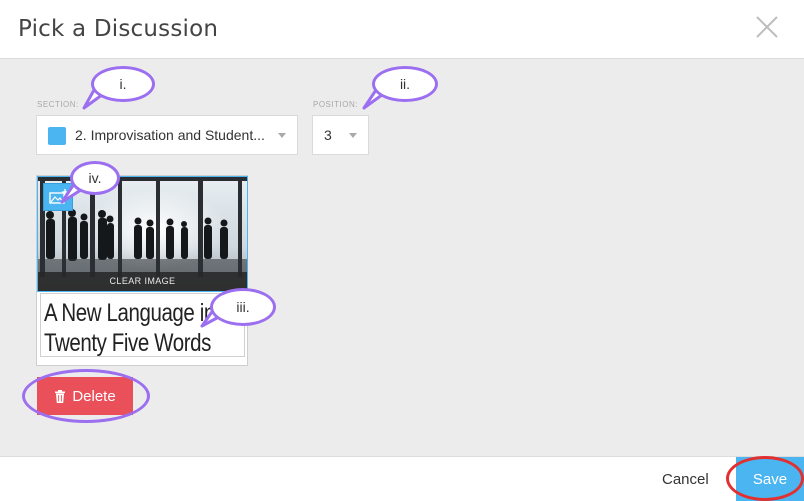  Describe the element at coordinates (142, 281) in the screenshot. I see `clear-image-button: CLEAR IMAGE` at that location.